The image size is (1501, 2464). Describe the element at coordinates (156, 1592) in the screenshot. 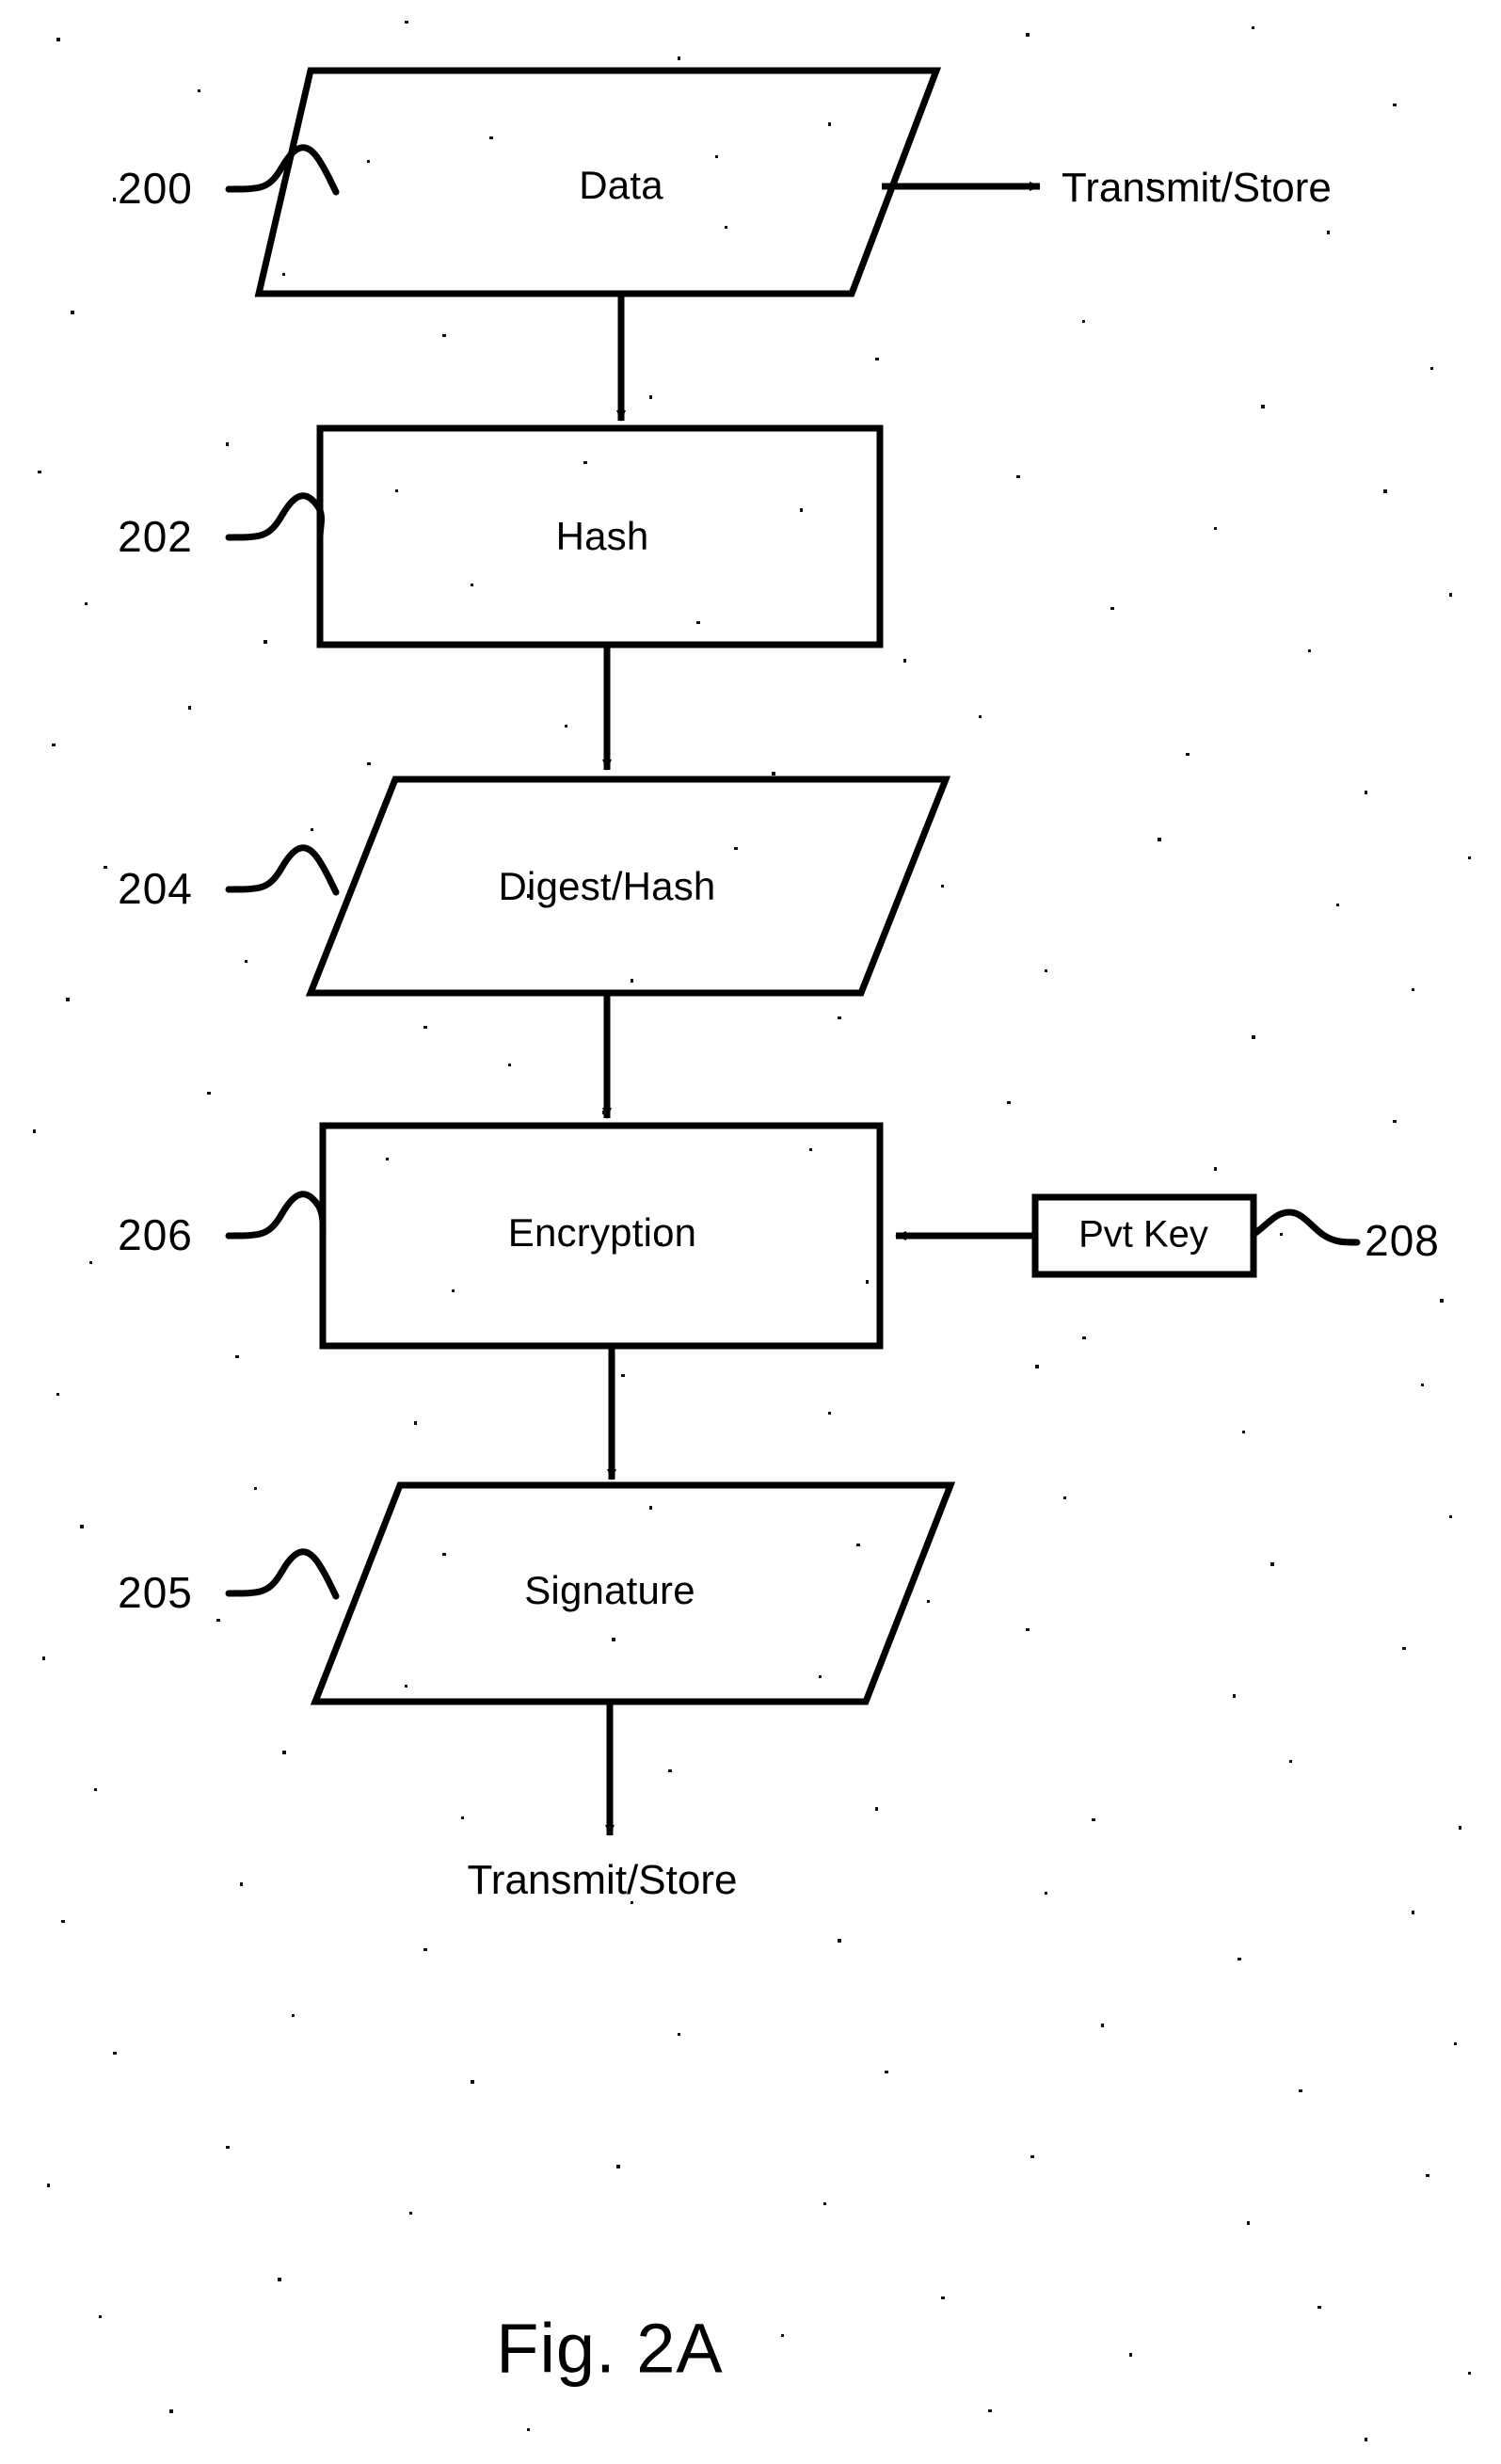

I see `ref-numeral-205: 205` at that location.